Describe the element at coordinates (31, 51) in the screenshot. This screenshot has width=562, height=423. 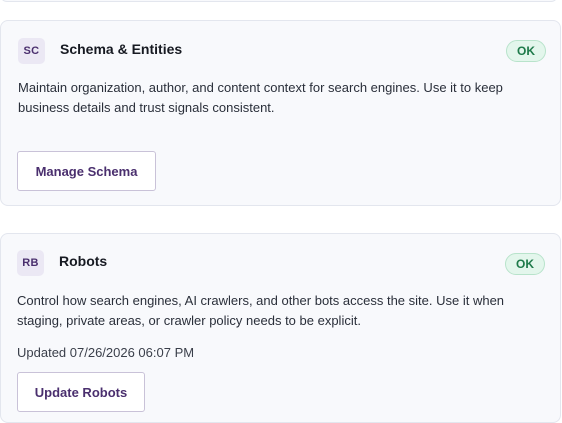
I see `schema-badge: SC` at that location.